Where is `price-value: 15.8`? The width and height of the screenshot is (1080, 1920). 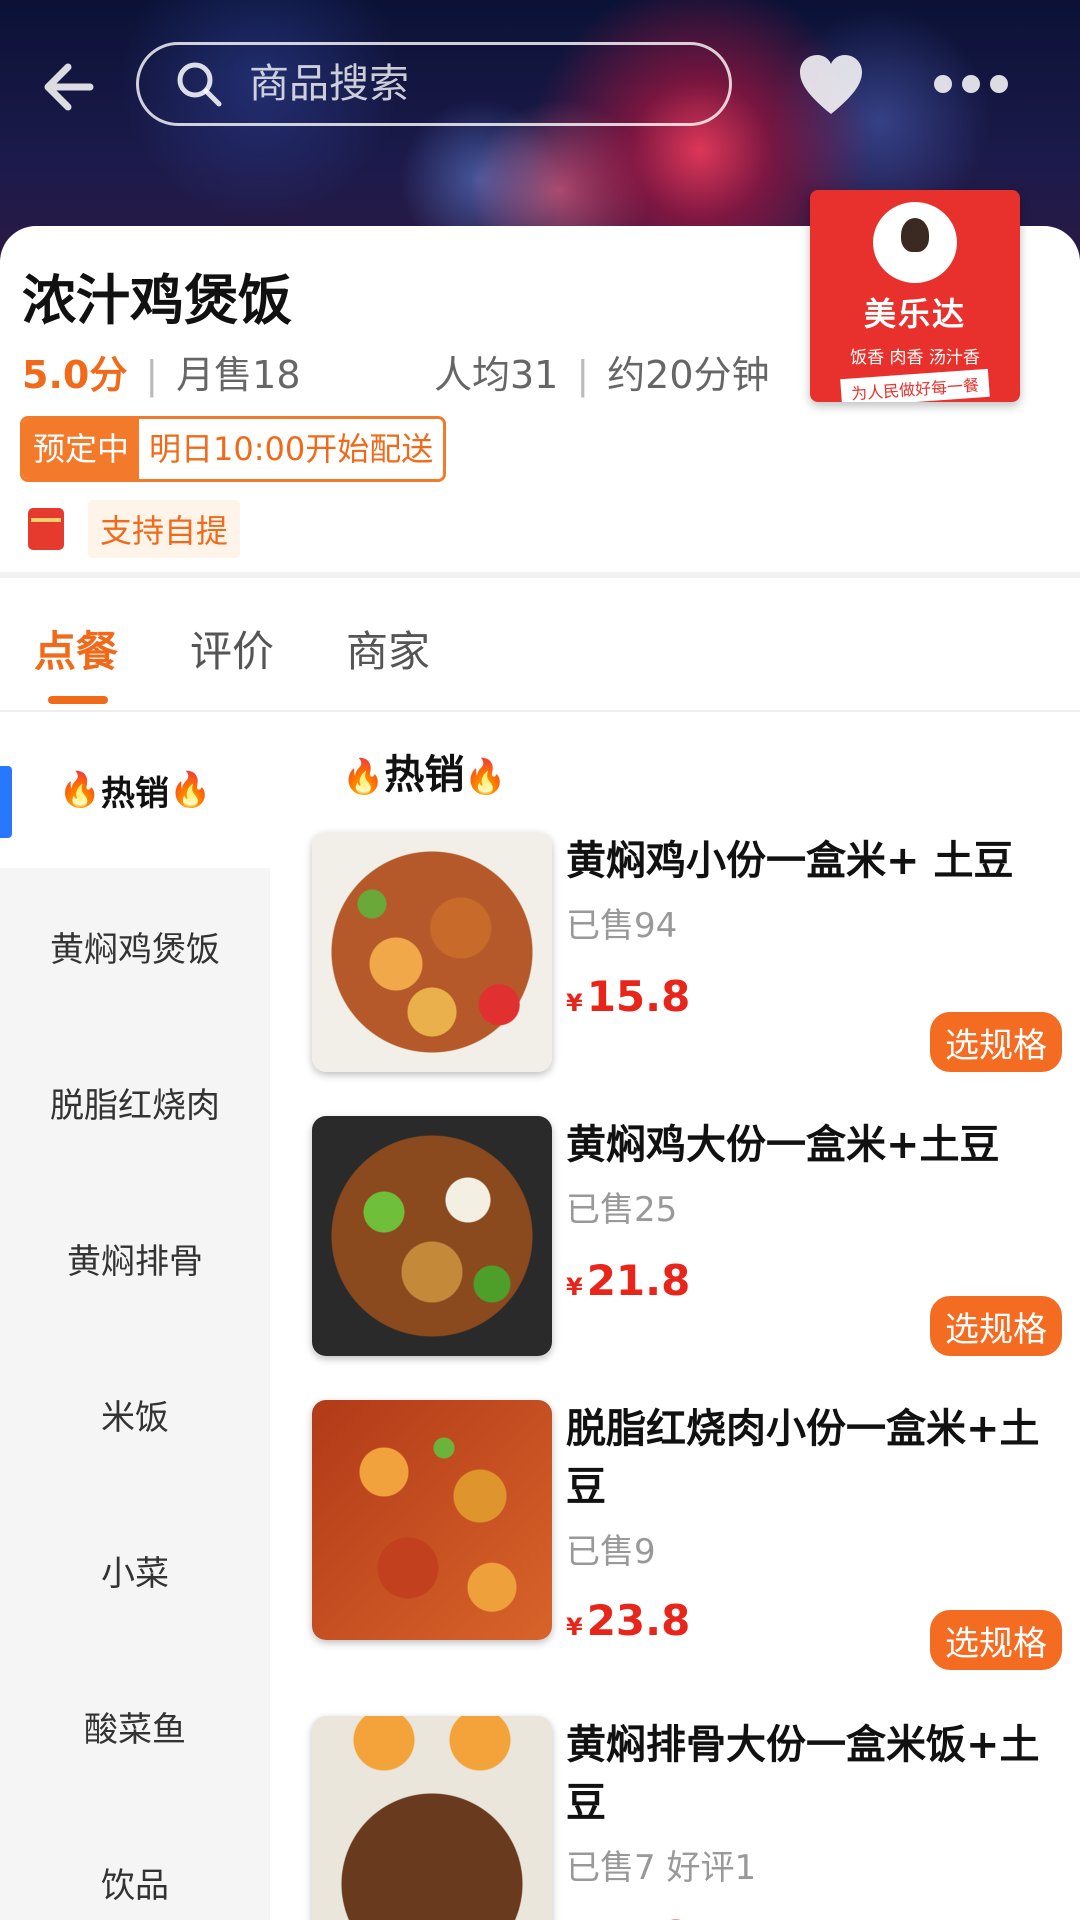 price-value: 15.8 is located at coordinates (638, 996).